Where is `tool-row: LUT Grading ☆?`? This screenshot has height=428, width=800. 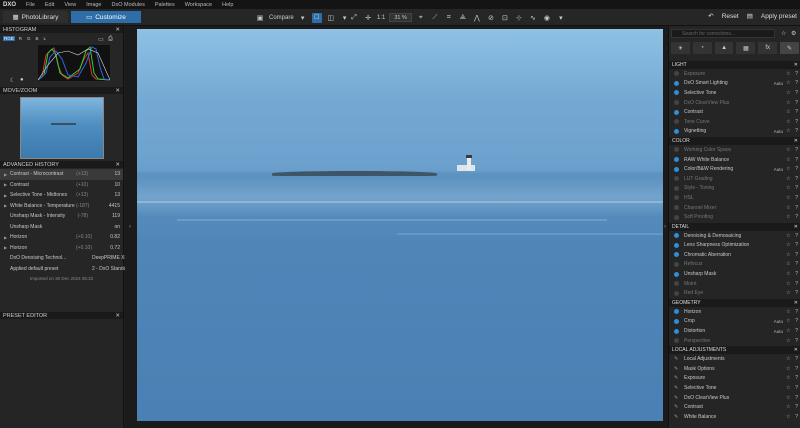
tool-row: LUT Grading ☆? is located at coordinates (734, 179).